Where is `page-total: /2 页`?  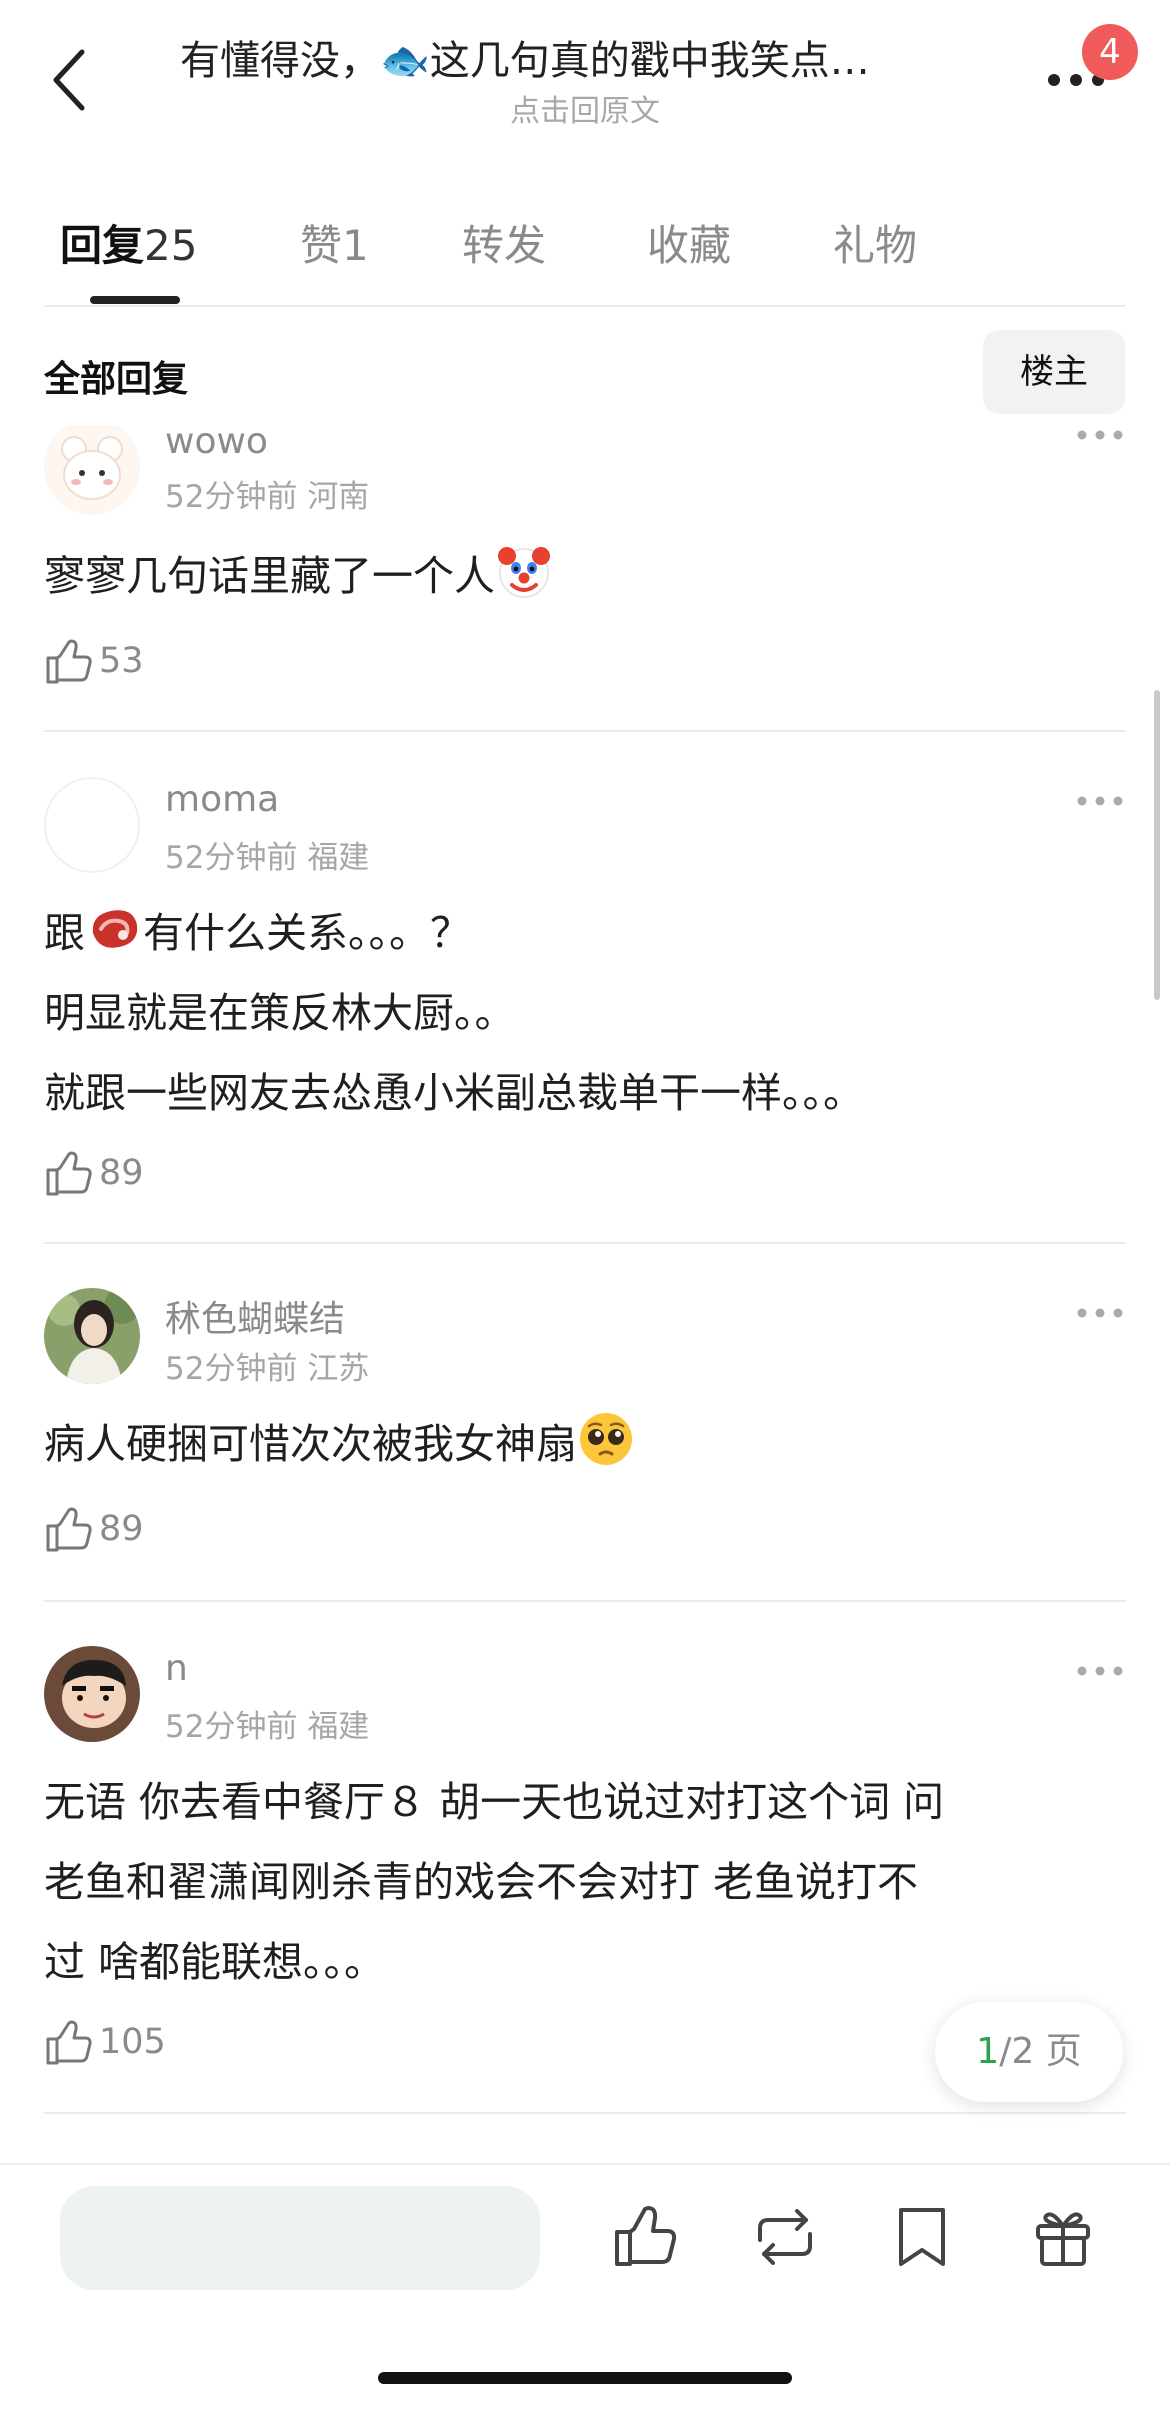
page-total: /2 页 is located at coordinates (1040, 2051).